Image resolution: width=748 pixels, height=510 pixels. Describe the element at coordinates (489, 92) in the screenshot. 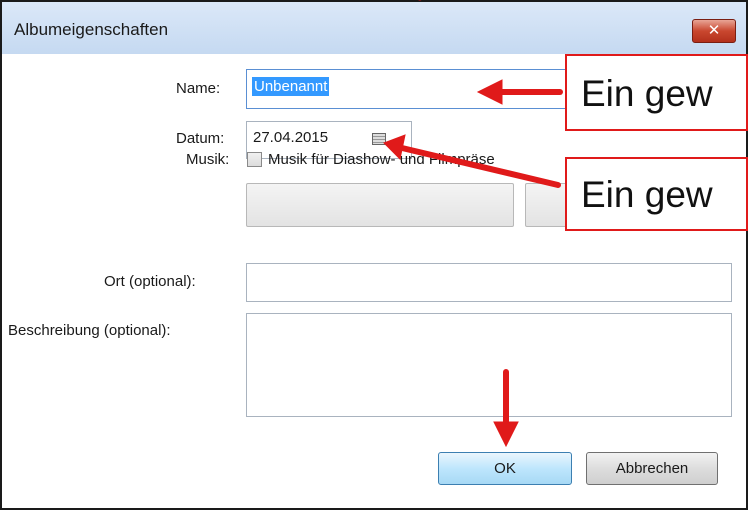

I see `arrow-name-head` at that location.